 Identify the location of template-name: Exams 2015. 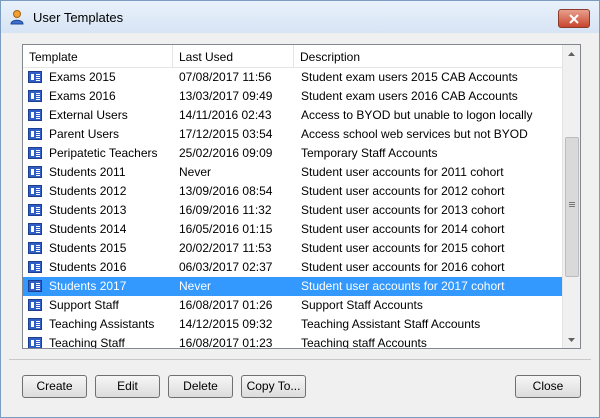
(82, 77).